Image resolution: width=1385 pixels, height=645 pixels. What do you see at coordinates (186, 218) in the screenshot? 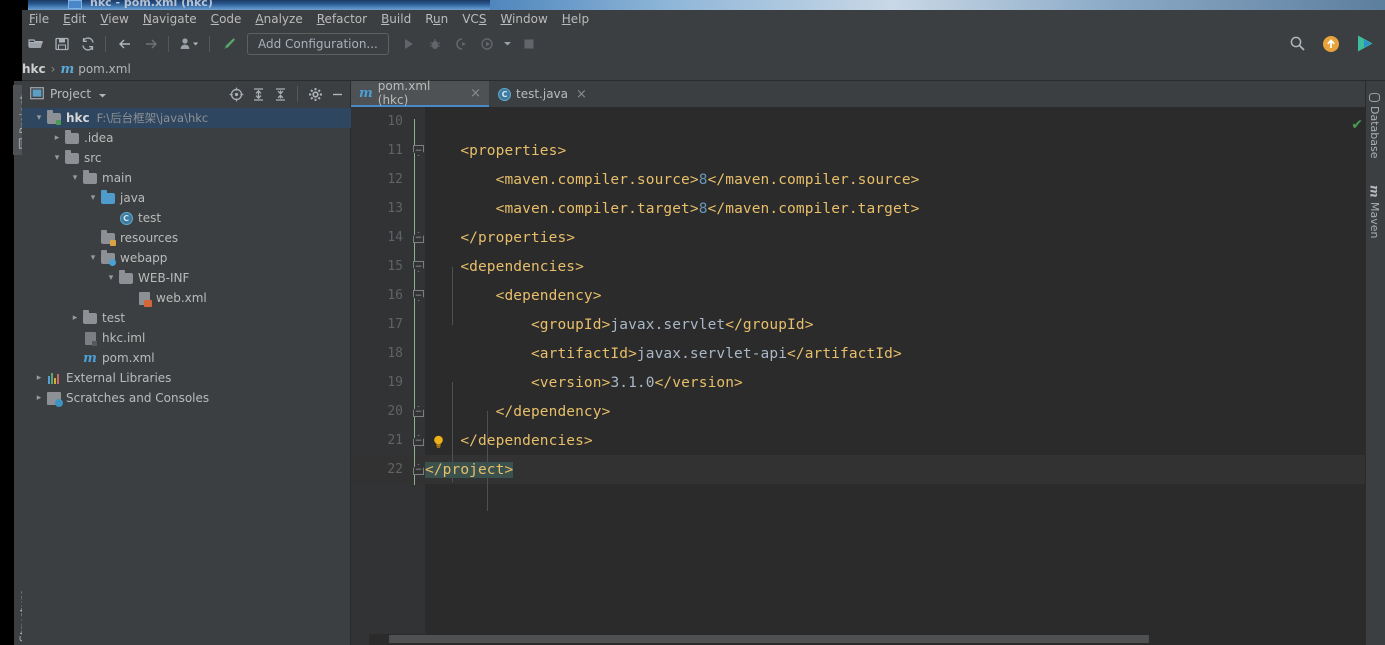
I see `tree-row-test-class: C test` at bounding box center [186, 218].